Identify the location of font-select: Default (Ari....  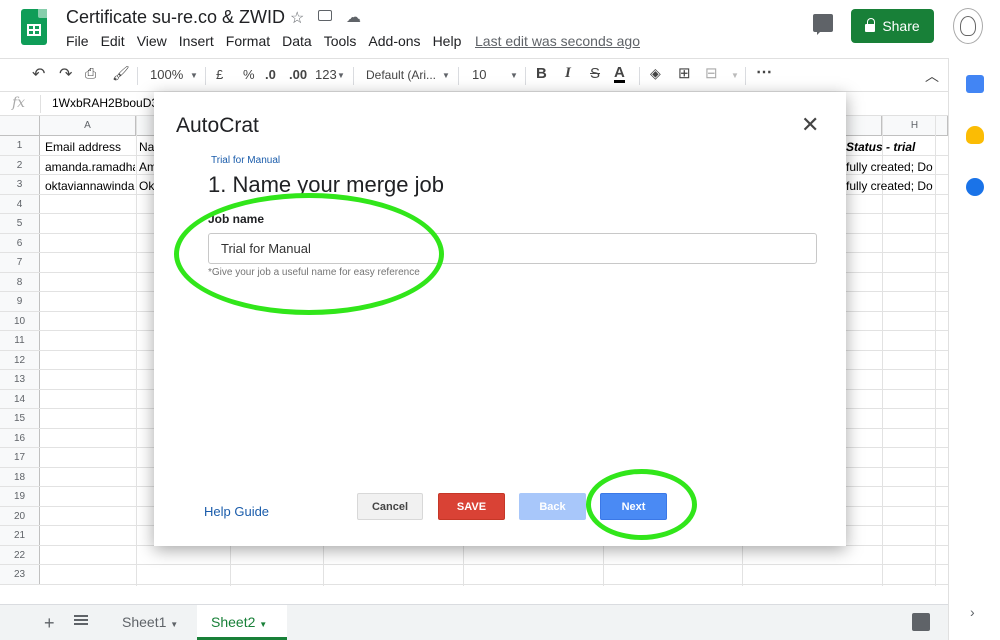
(401, 75).